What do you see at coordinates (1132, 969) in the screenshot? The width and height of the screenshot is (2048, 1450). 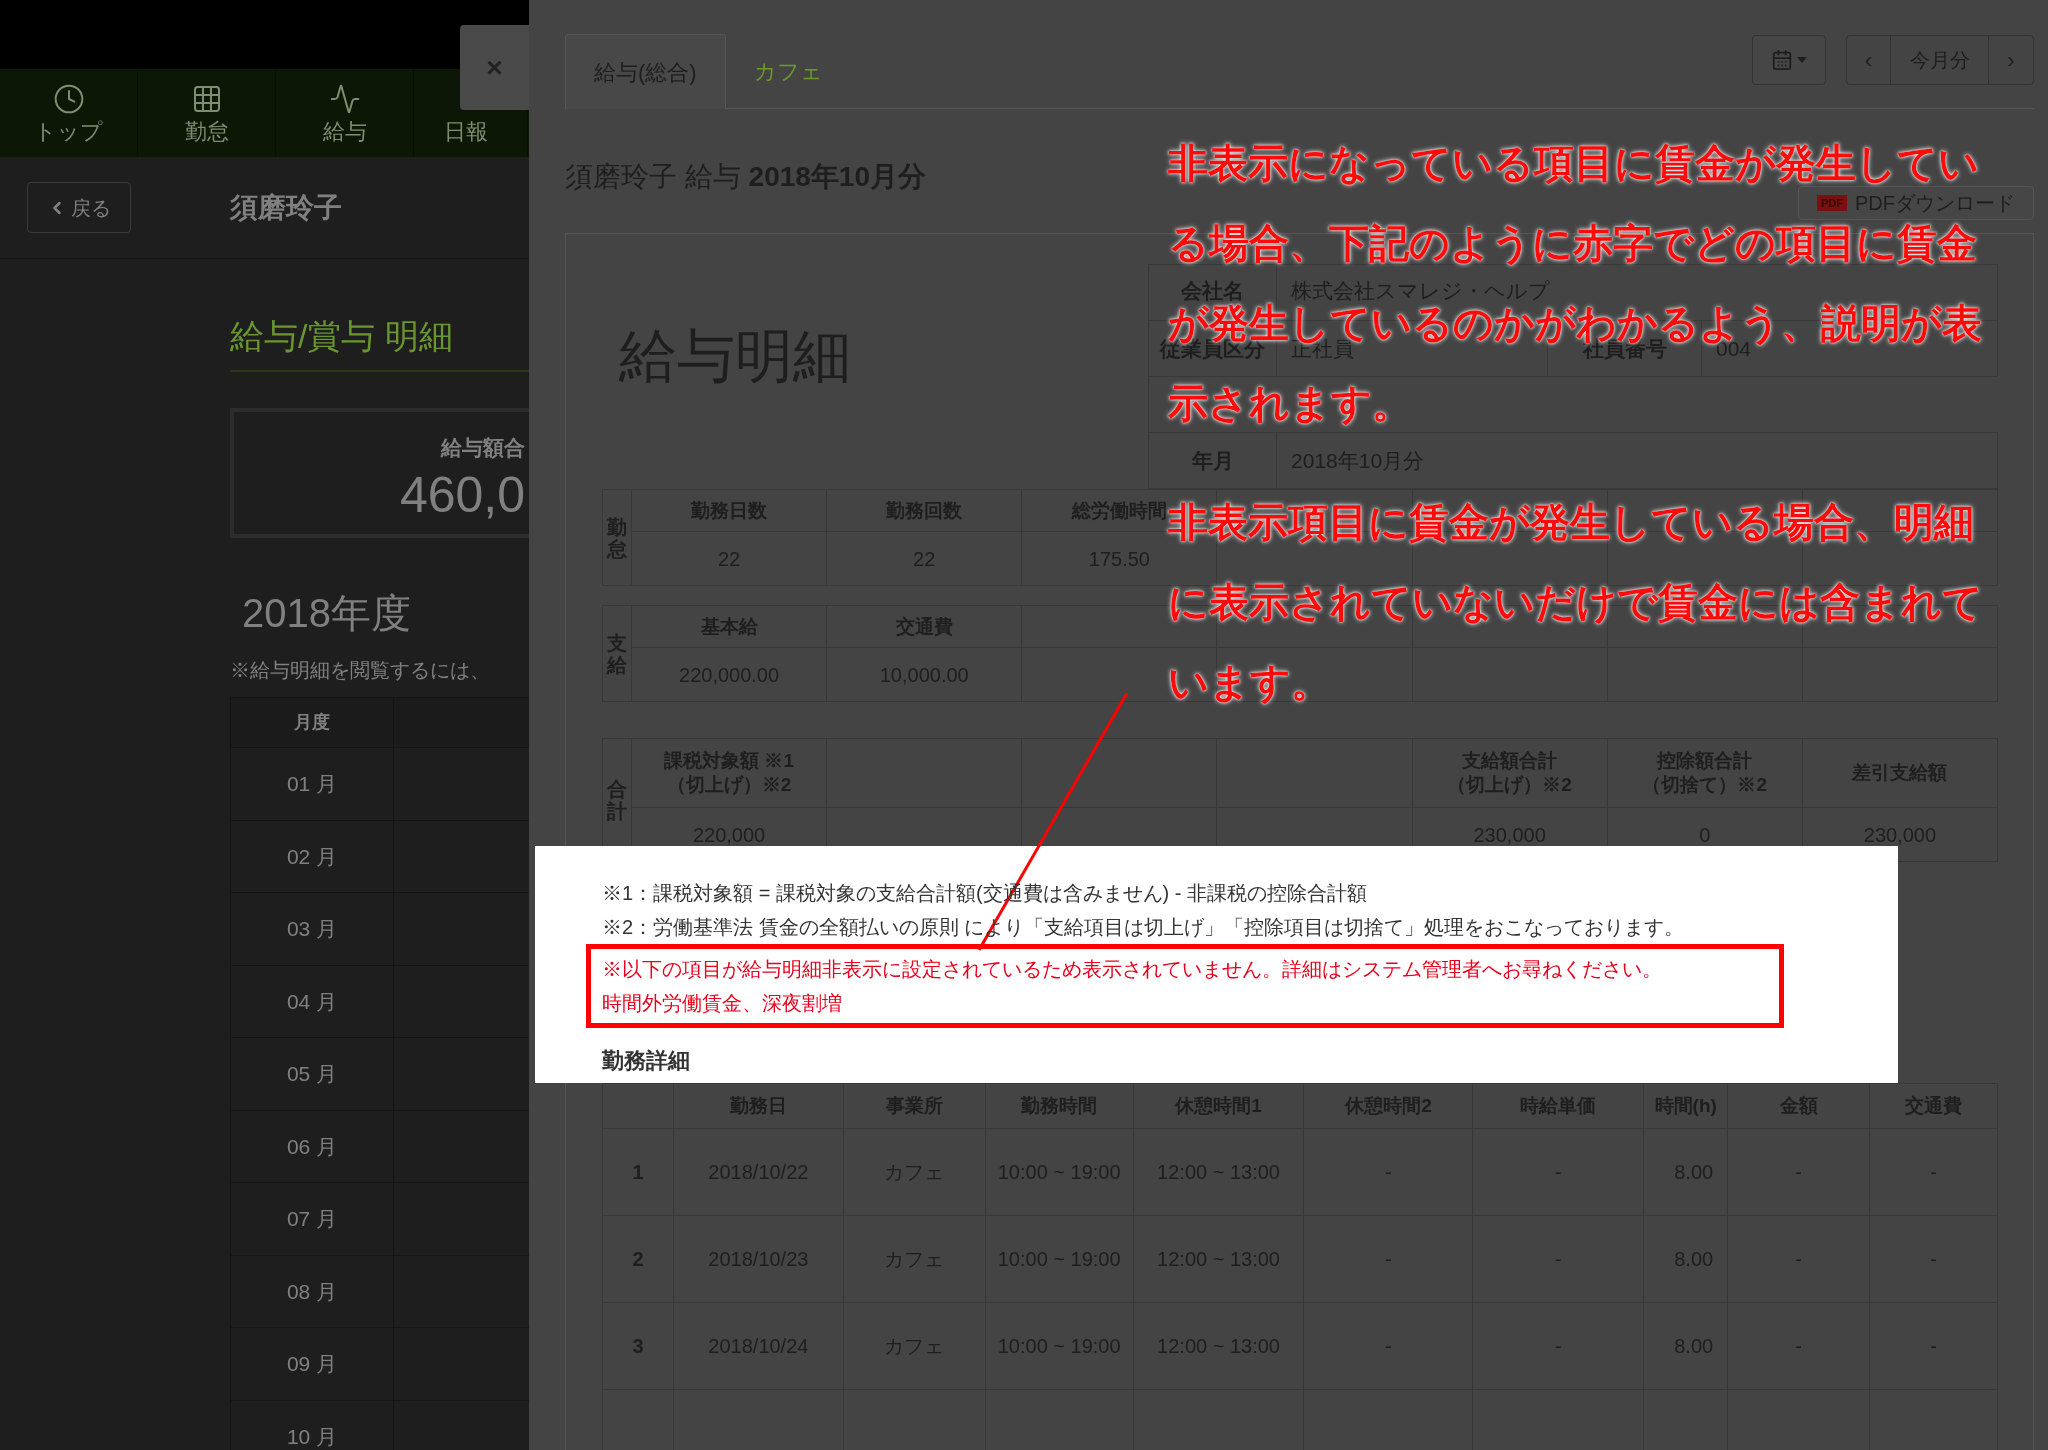 I see `warning-text: ※以下の項目が給与明細非表示に設定されているため表示されていません。詳細はシステム管理者へお尋ねください。` at bounding box center [1132, 969].